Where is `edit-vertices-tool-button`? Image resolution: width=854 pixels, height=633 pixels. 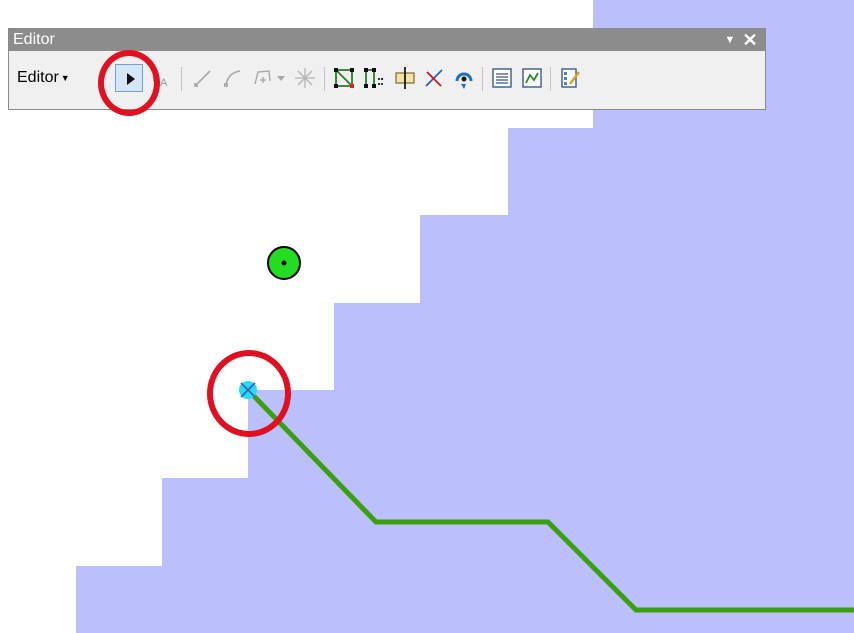 edit-vertices-tool-button is located at coordinates (344, 78).